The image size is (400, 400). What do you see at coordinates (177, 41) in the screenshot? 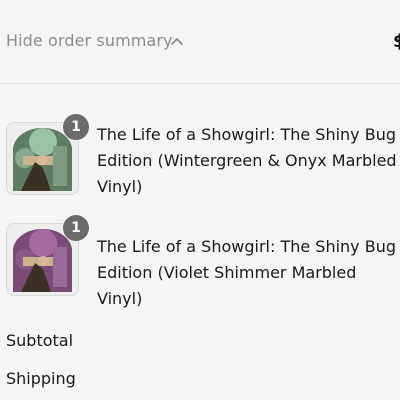
I see `chevron-up-icon` at bounding box center [177, 41].